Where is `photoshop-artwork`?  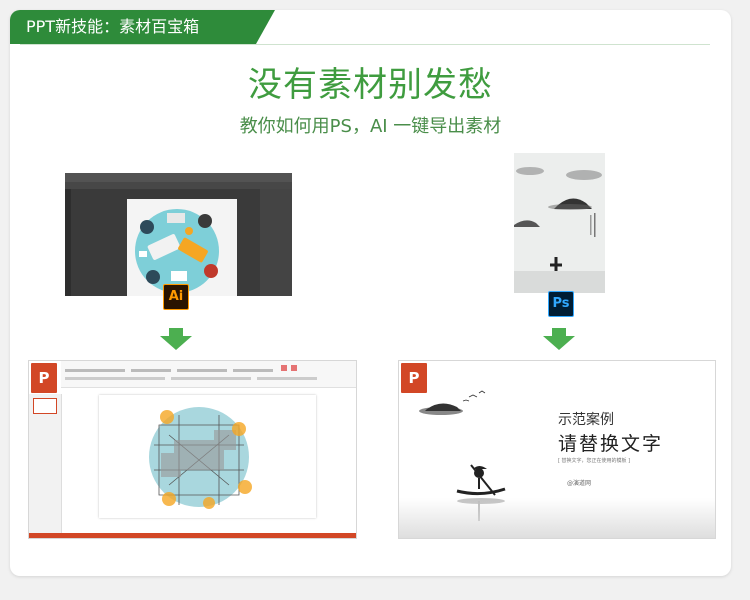
photoshop-artwork is located at coordinates (559, 223).